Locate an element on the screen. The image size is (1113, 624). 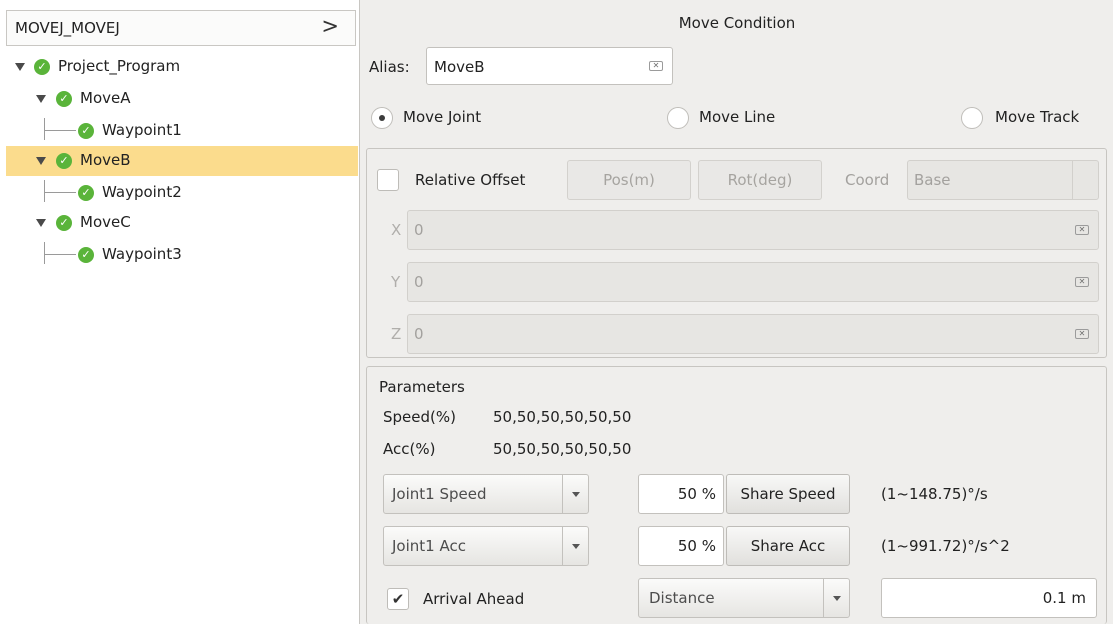
arrival-ahead-checkbox: ✔ is located at coordinates (398, 599).